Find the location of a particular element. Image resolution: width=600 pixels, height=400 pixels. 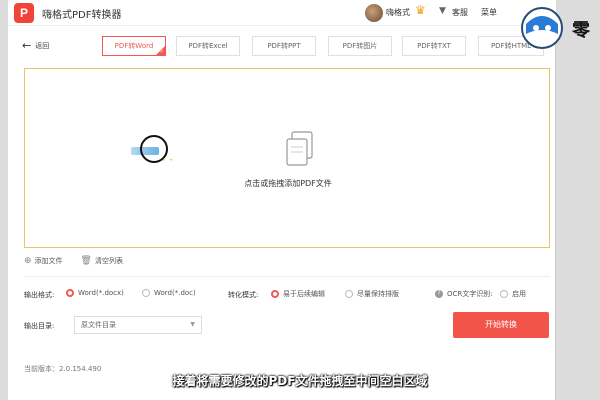

radio-easy-edit: 易于后续编辑 is located at coordinates (298, 294).